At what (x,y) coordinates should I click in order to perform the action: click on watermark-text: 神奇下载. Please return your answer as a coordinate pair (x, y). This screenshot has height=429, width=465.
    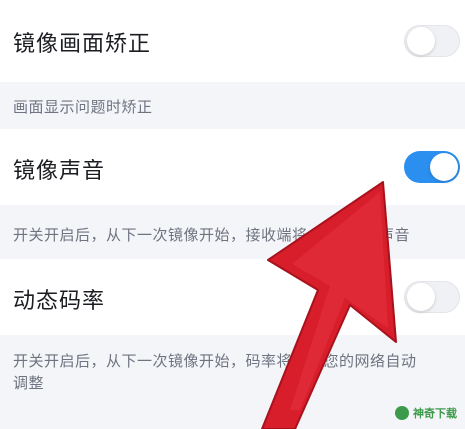
    Looking at the image, I should click on (435, 413).